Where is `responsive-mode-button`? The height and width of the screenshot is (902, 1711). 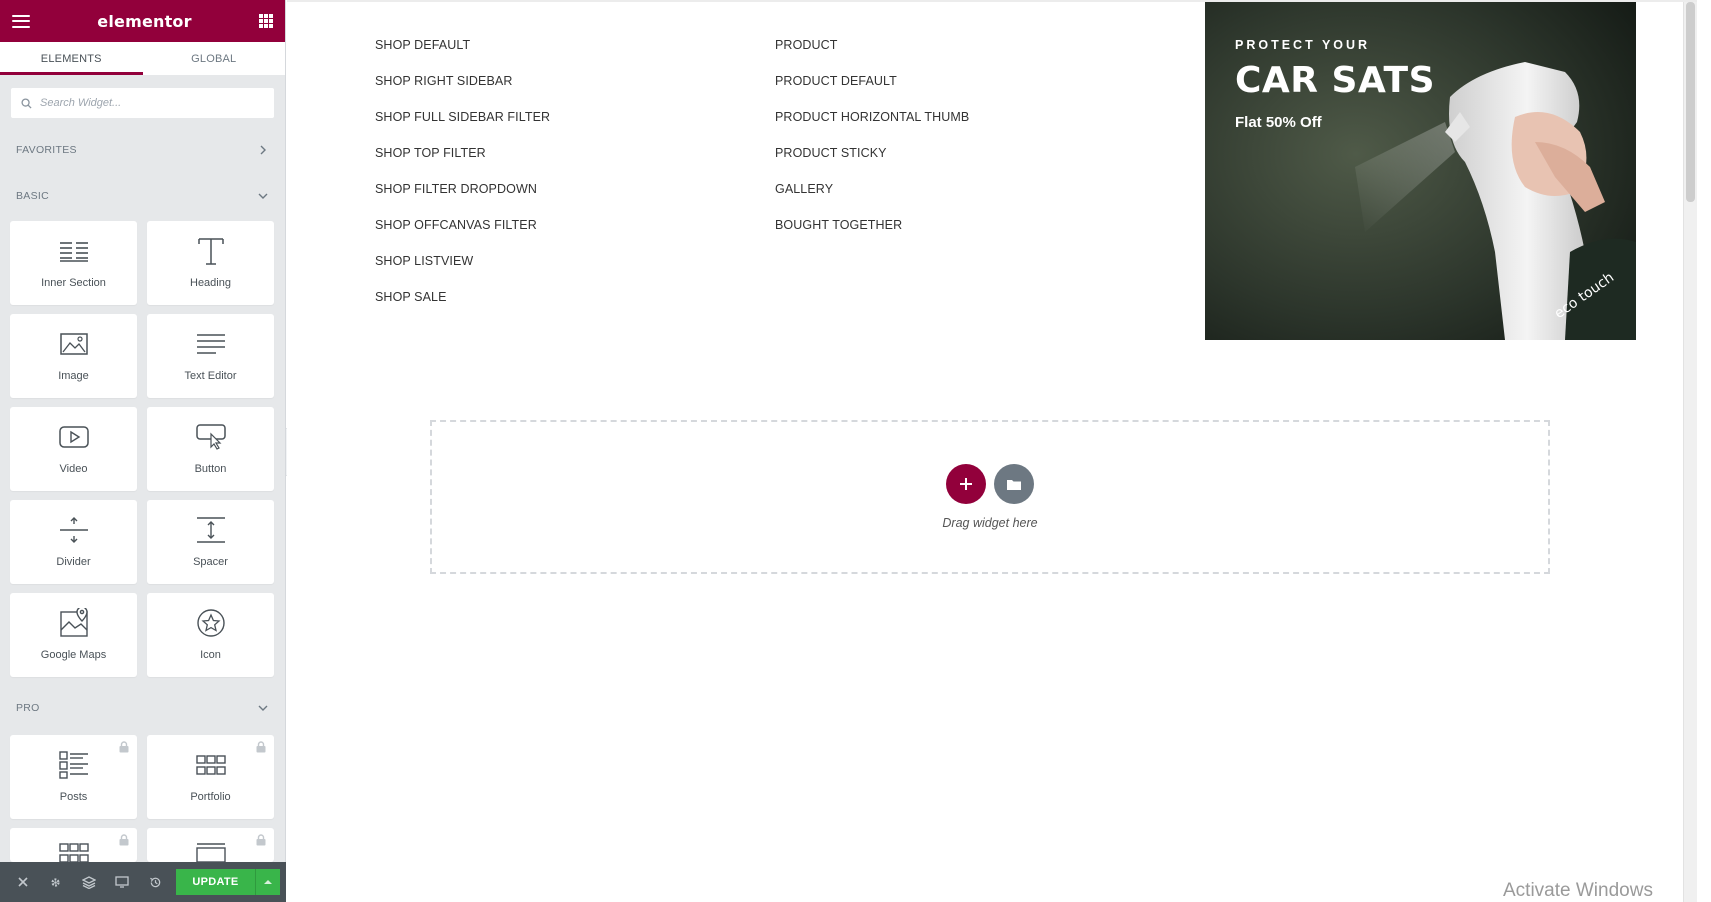 responsive-mode-button is located at coordinates (122, 882).